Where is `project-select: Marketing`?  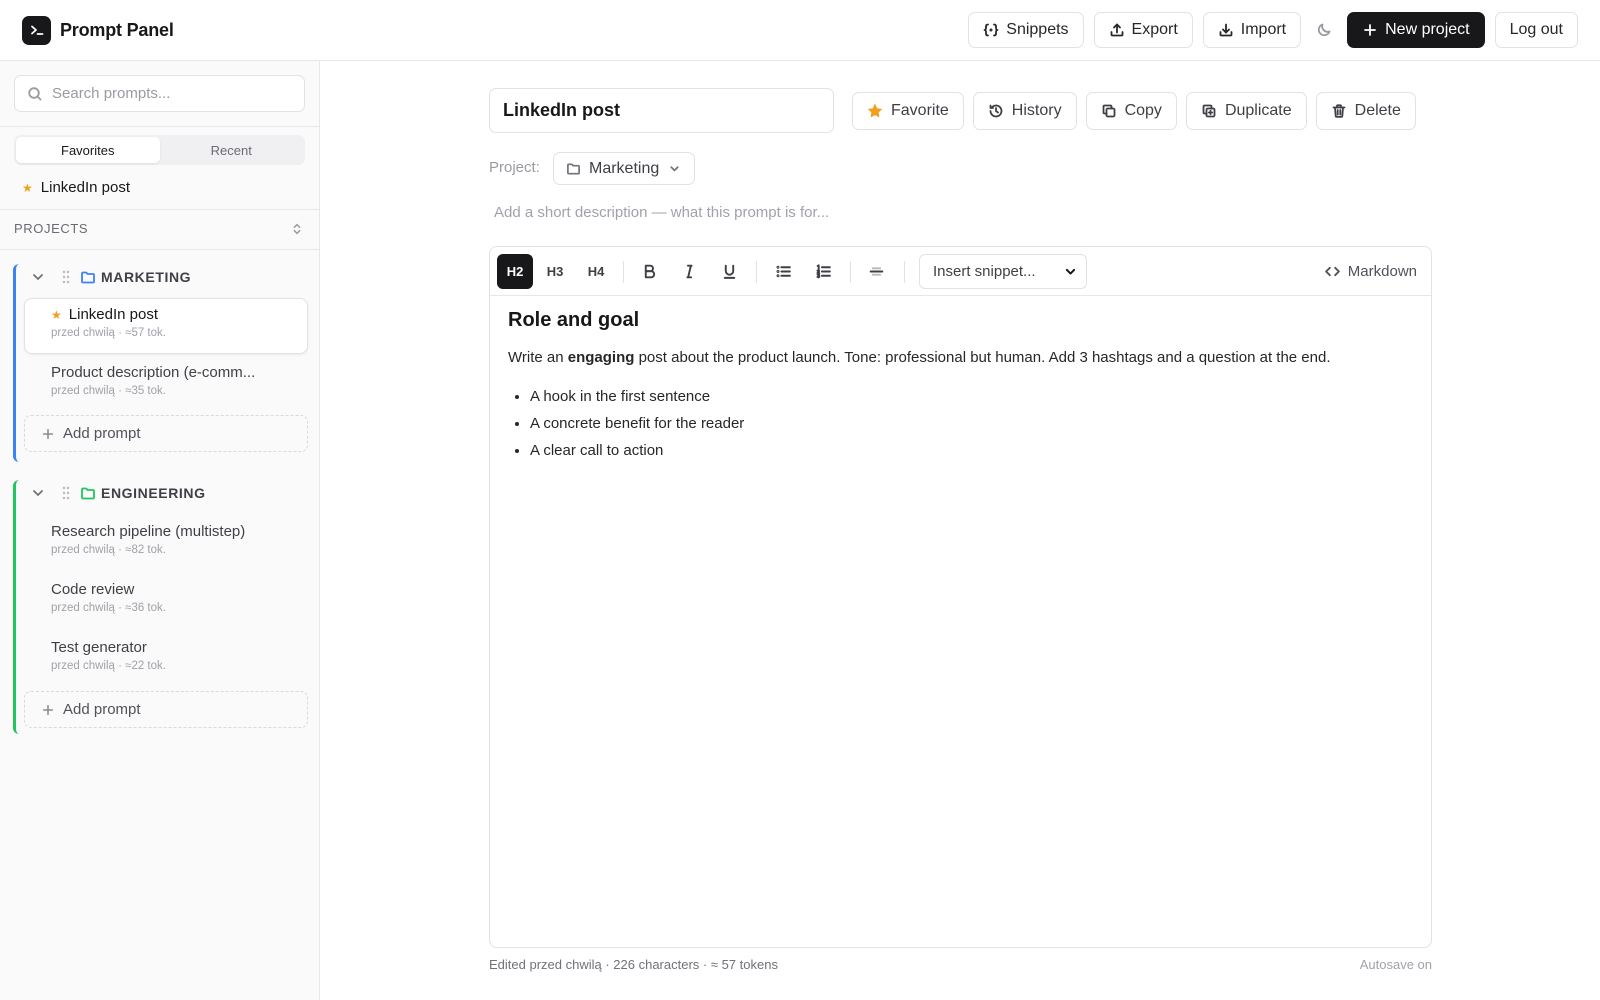
project-select: Marketing is located at coordinates (624, 168).